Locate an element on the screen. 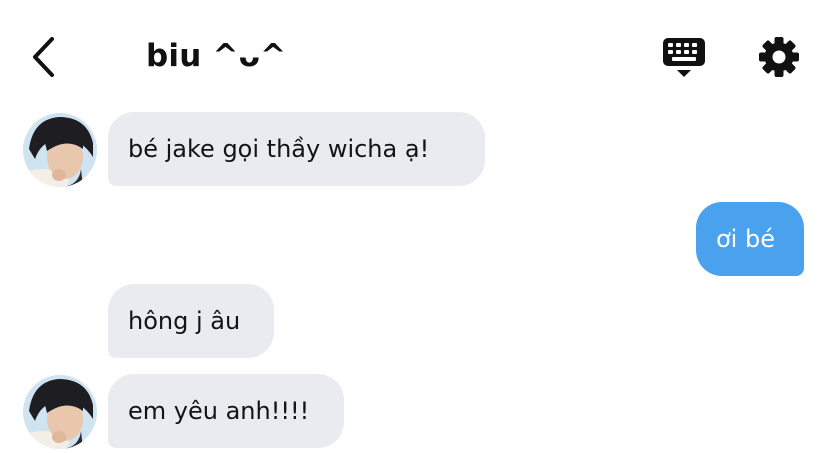  chat-title: biu ^ᴗ^ is located at coordinates (216, 56).